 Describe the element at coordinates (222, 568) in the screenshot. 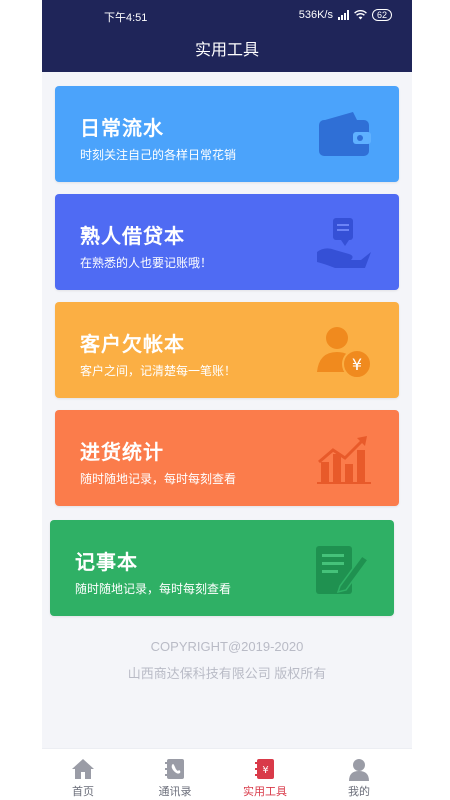

I see `card-notebook: 记事本 随时随地记录，每时每刻查看` at that location.